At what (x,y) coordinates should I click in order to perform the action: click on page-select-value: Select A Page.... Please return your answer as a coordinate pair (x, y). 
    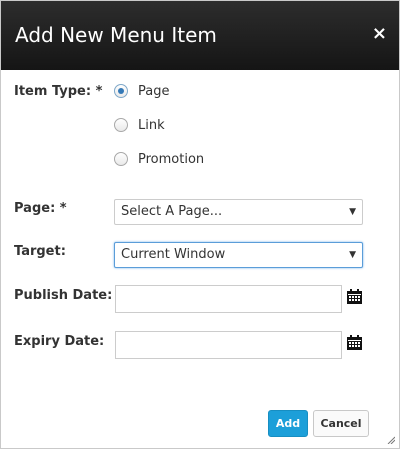
    Looking at the image, I should click on (172, 211).